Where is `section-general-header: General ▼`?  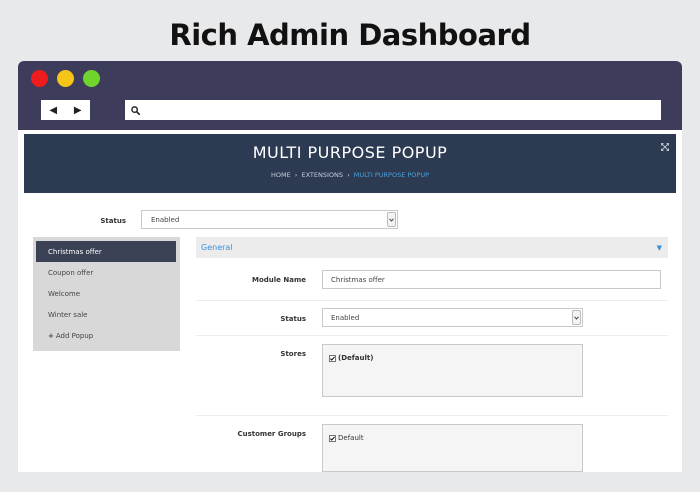
section-general-header: General ▼ is located at coordinates (432, 247).